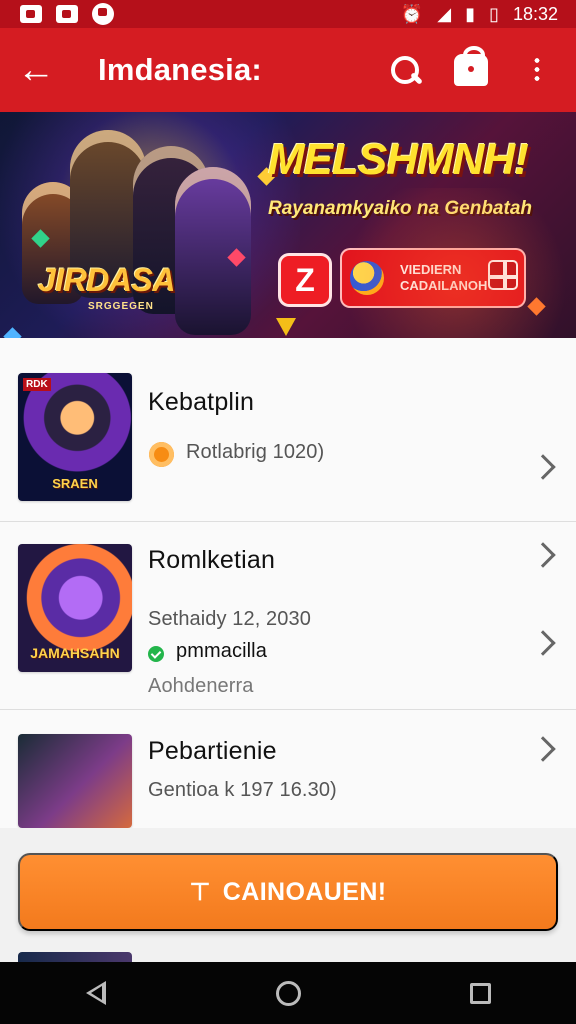 This screenshot has width=576, height=1024. I want to click on home-icon, so click(288, 993).